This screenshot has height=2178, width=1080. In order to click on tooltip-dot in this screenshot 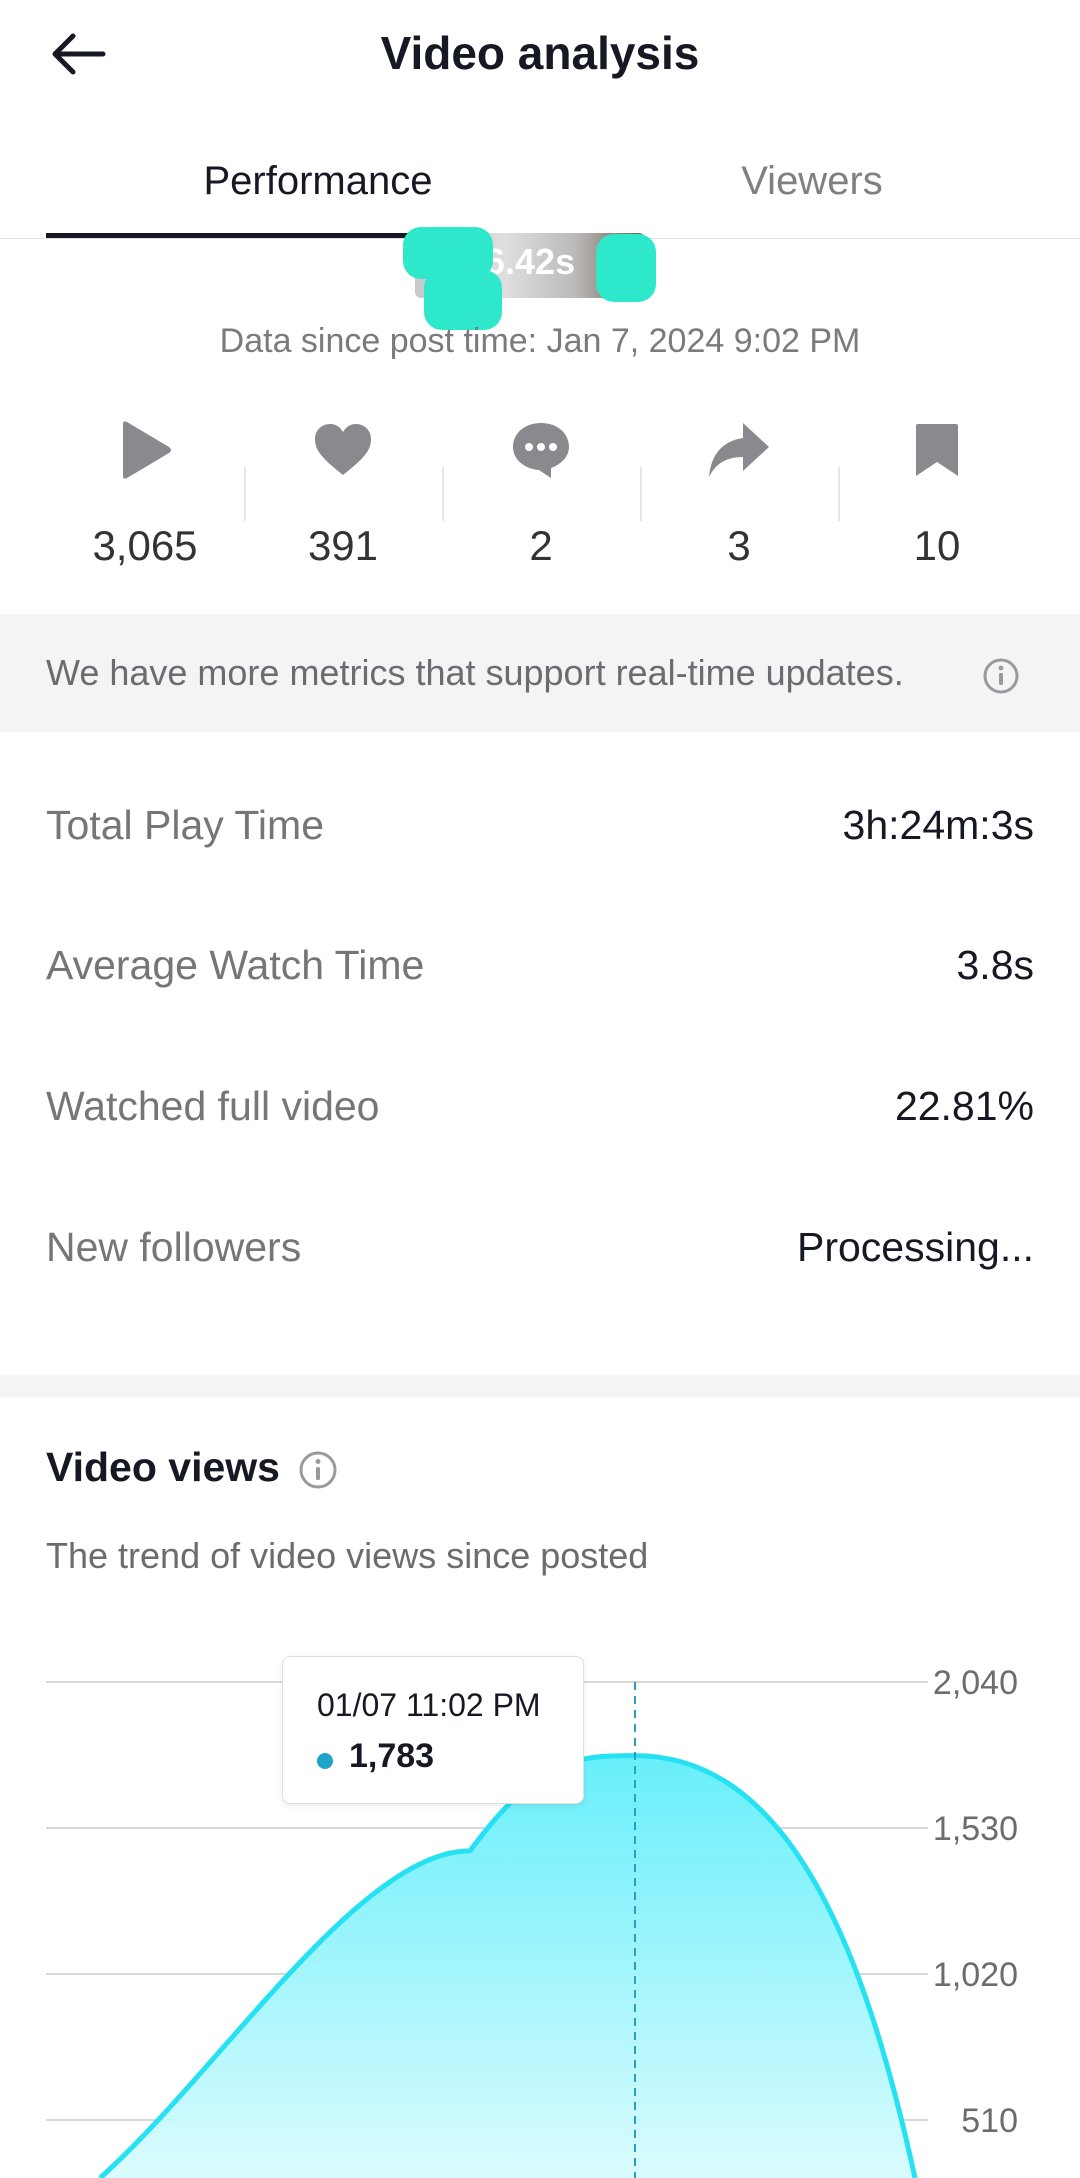, I will do `click(325, 1761)`.